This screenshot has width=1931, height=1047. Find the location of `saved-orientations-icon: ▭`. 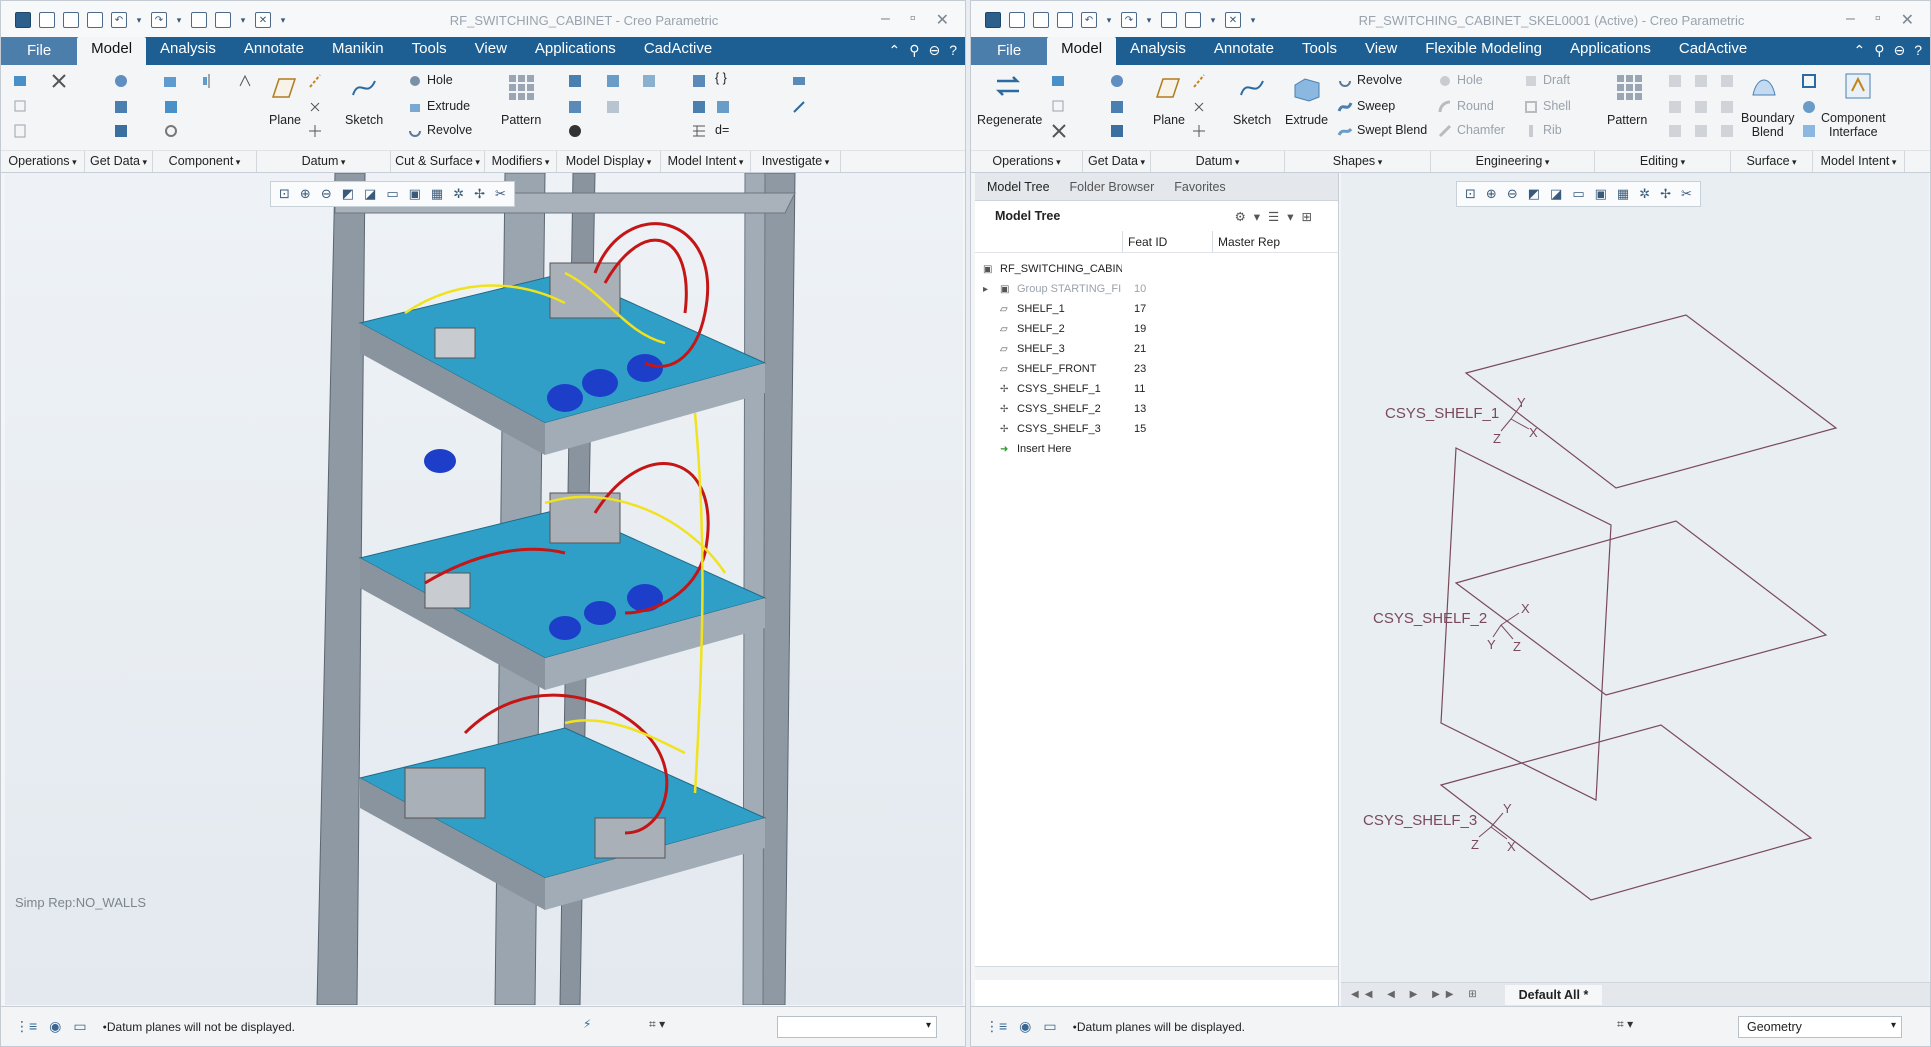

saved-orientations-icon: ▭ is located at coordinates (1578, 194).